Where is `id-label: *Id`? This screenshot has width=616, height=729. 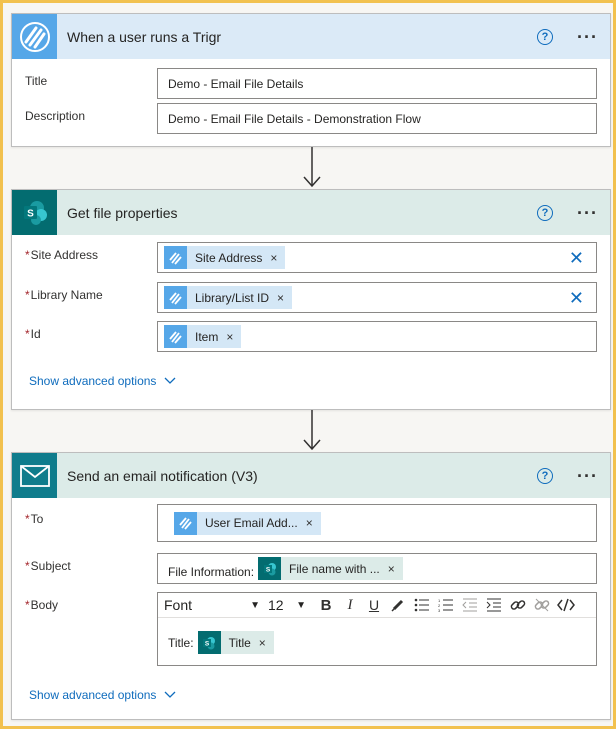
id-label: *Id is located at coordinates (33, 334).